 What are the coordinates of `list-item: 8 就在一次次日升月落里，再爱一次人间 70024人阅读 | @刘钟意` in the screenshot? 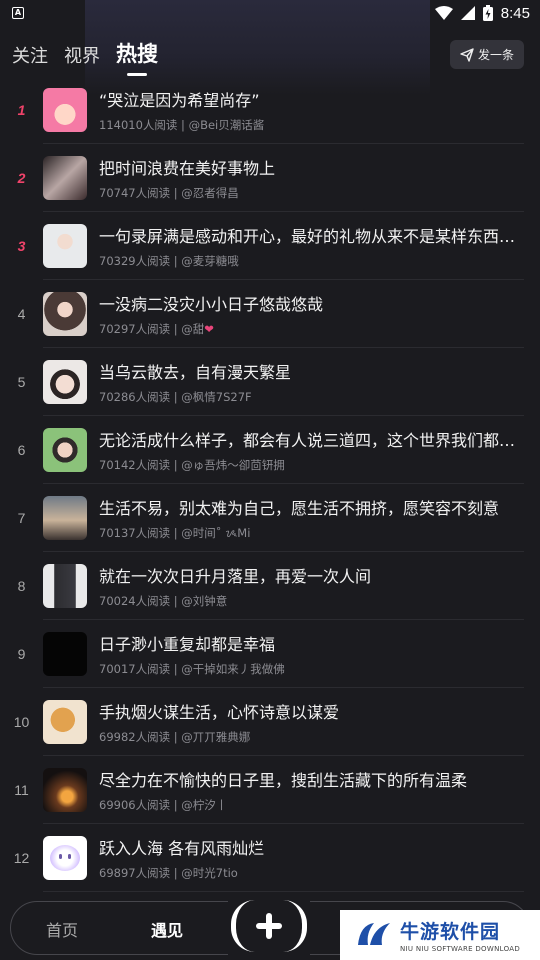 It's located at (270, 586).